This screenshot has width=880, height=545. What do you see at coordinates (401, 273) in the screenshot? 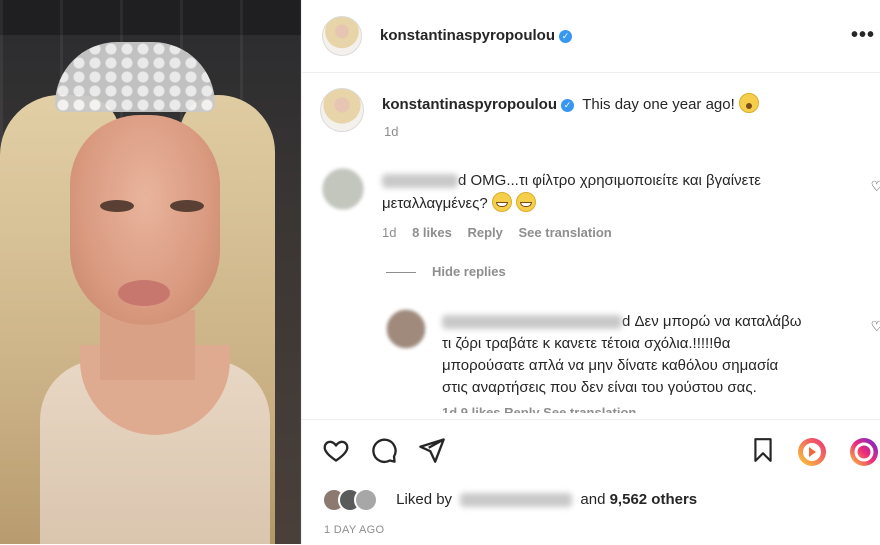
I see `divider` at bounding box center [401, 273].